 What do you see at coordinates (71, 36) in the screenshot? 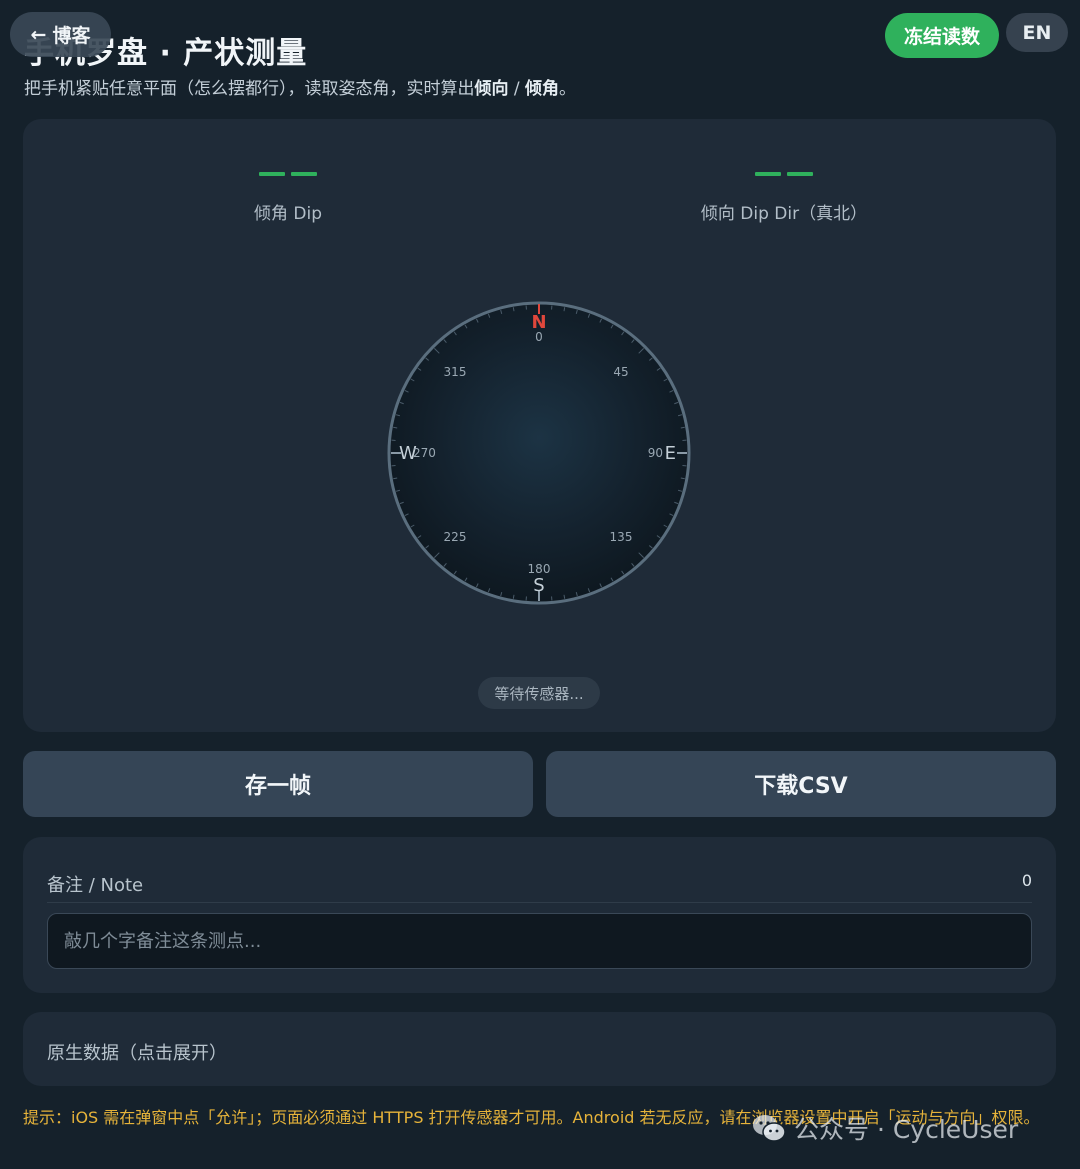
I see `back-button-label: 博客` at bounding box center [71, 36].